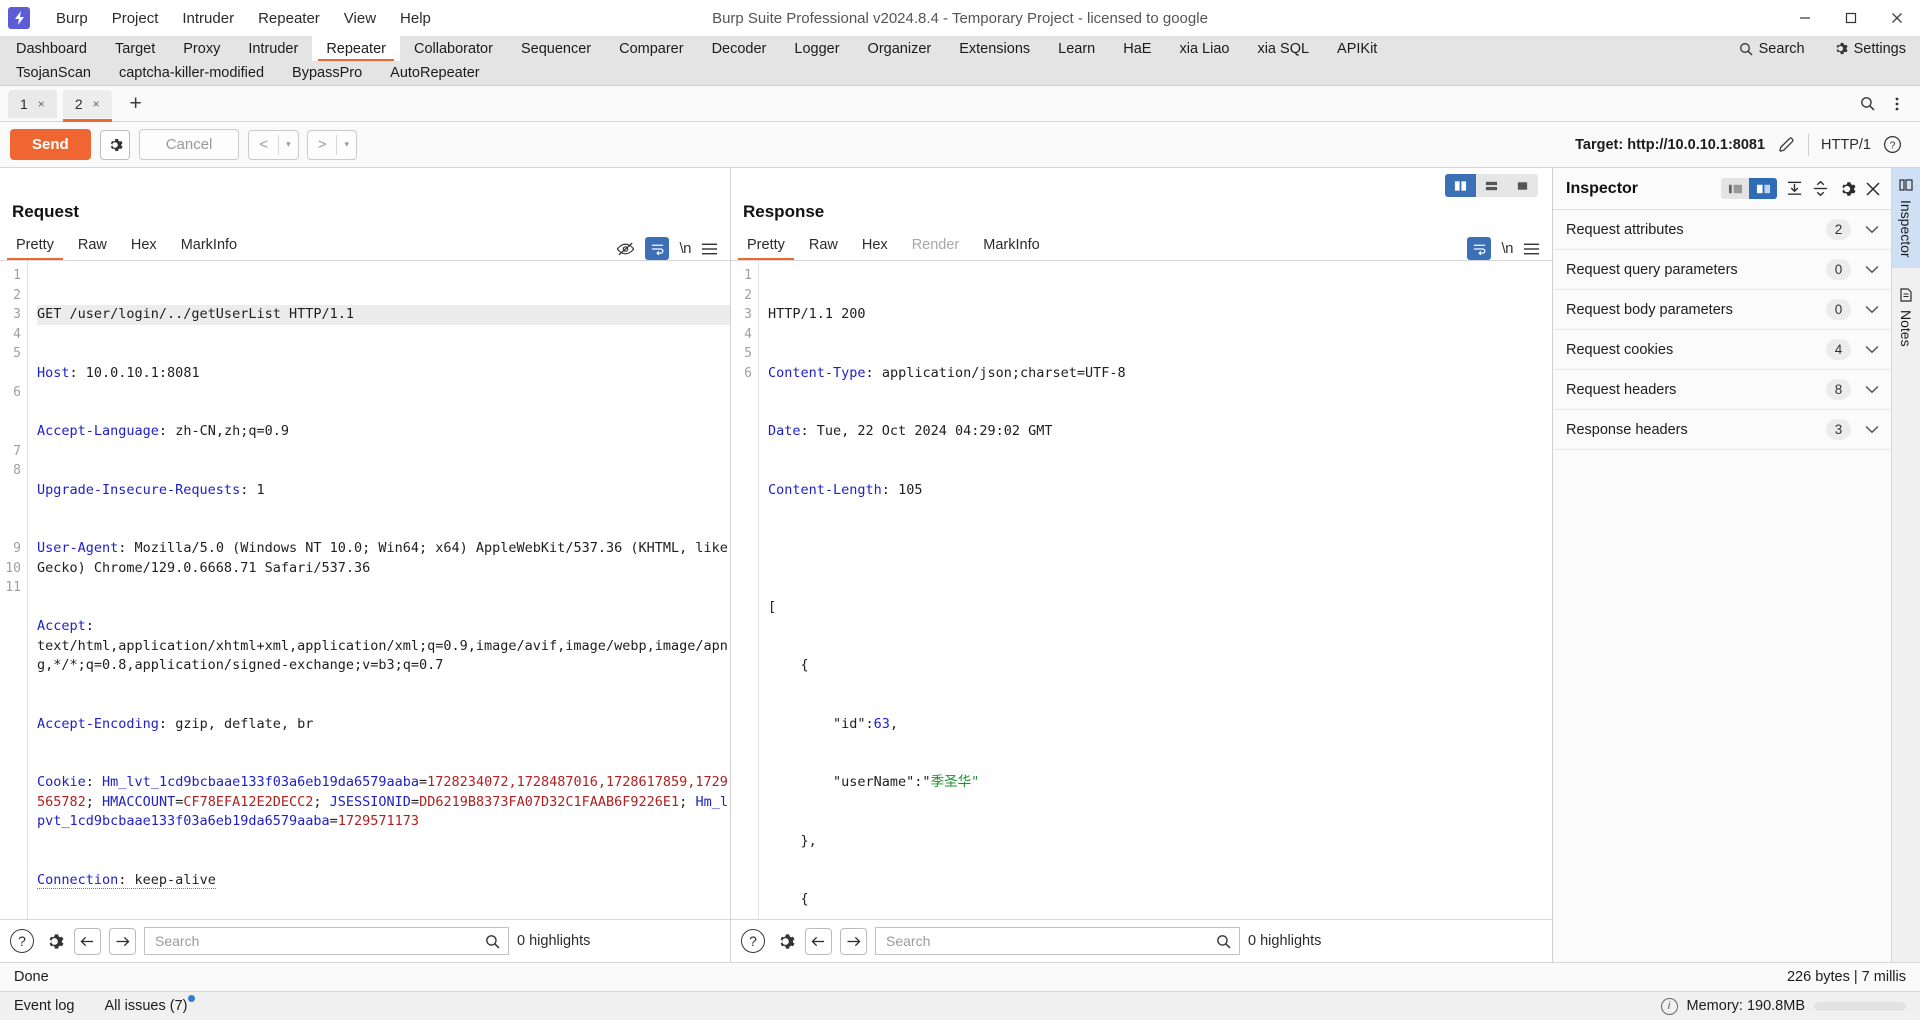 This screenshot has height=1020, width=1920. I want to click on single-pane-icon, so click(1522, 185).